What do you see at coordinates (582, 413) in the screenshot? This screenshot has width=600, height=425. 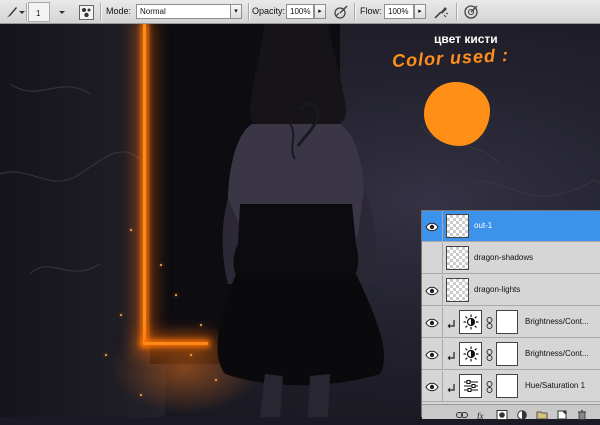 I see `delete-layer-icon` at bounding box center [582, 413].